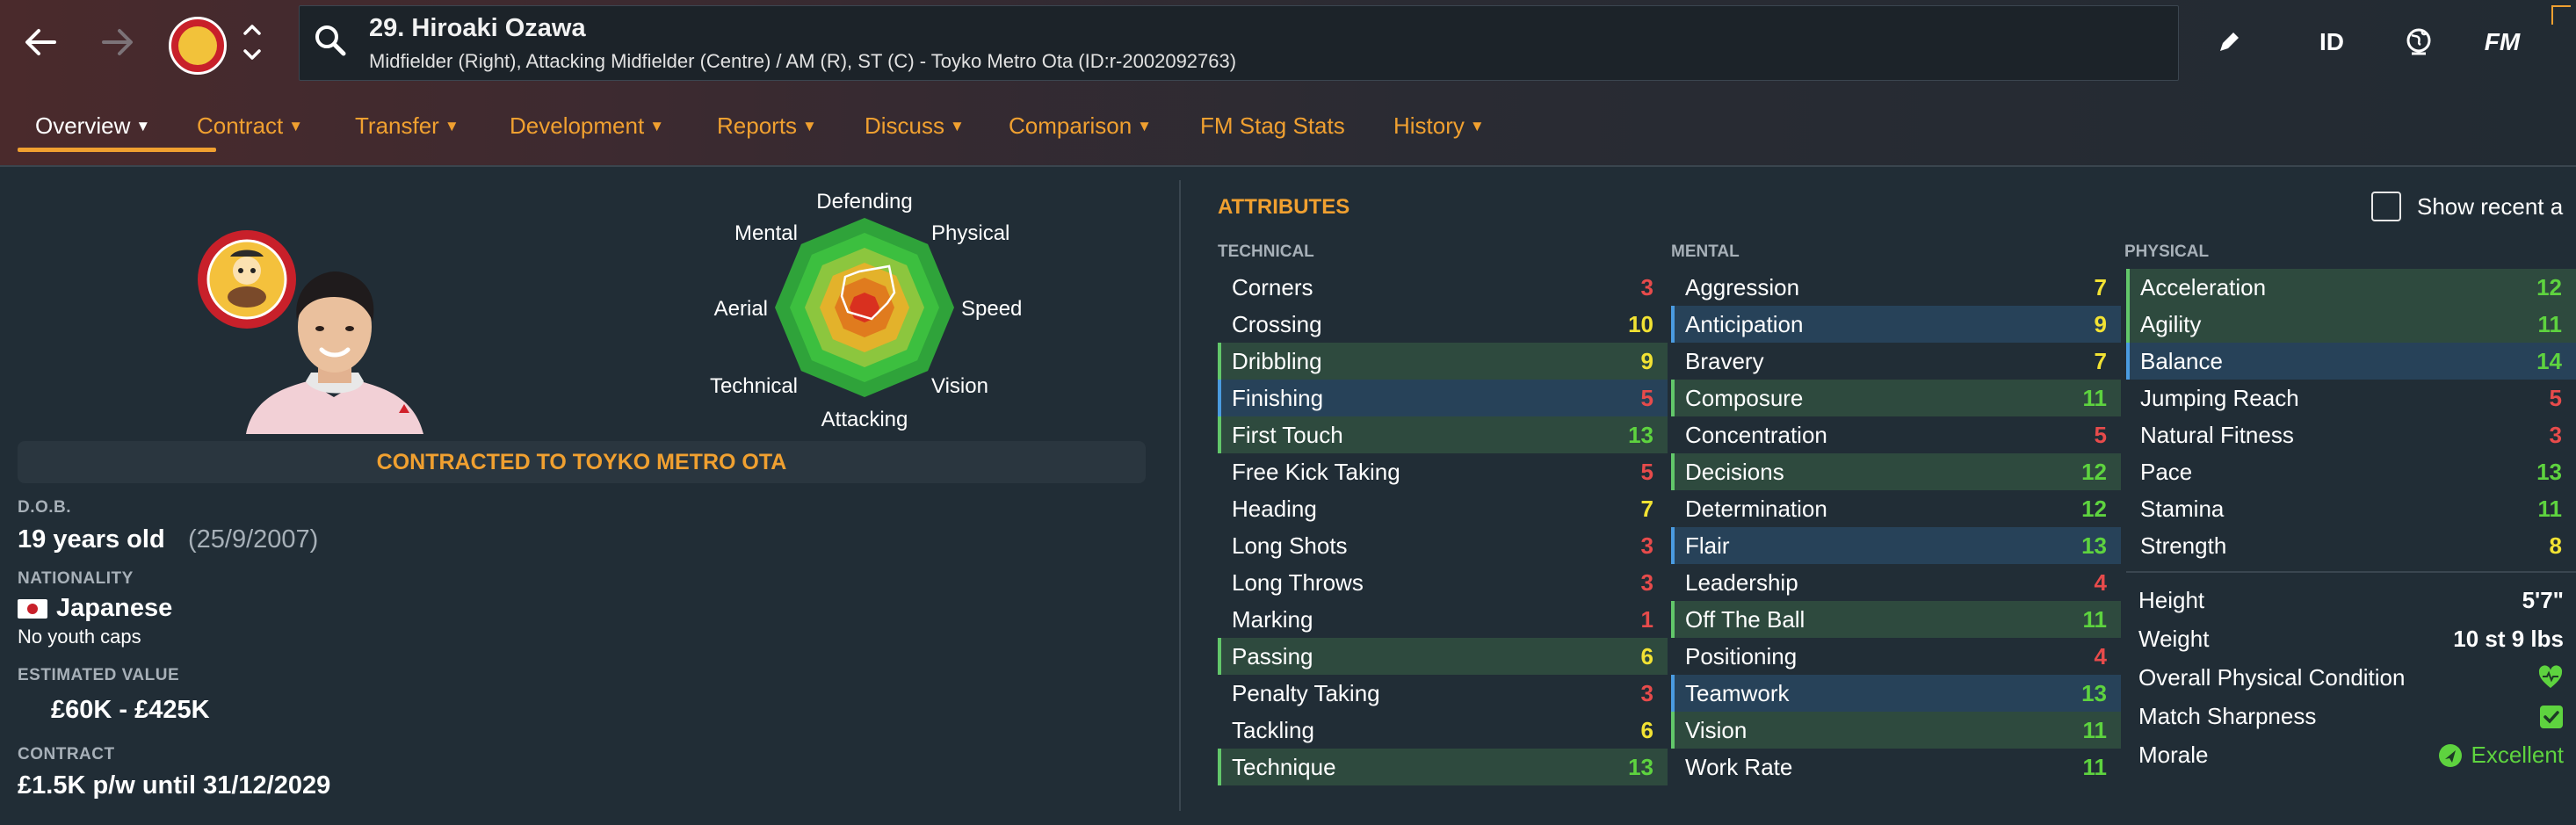 The width and height of the screenshot is (2576, 825). Describe the element at coordinates (1640, 324) in the screenshot. I see `attribute-value: 10` at that location.